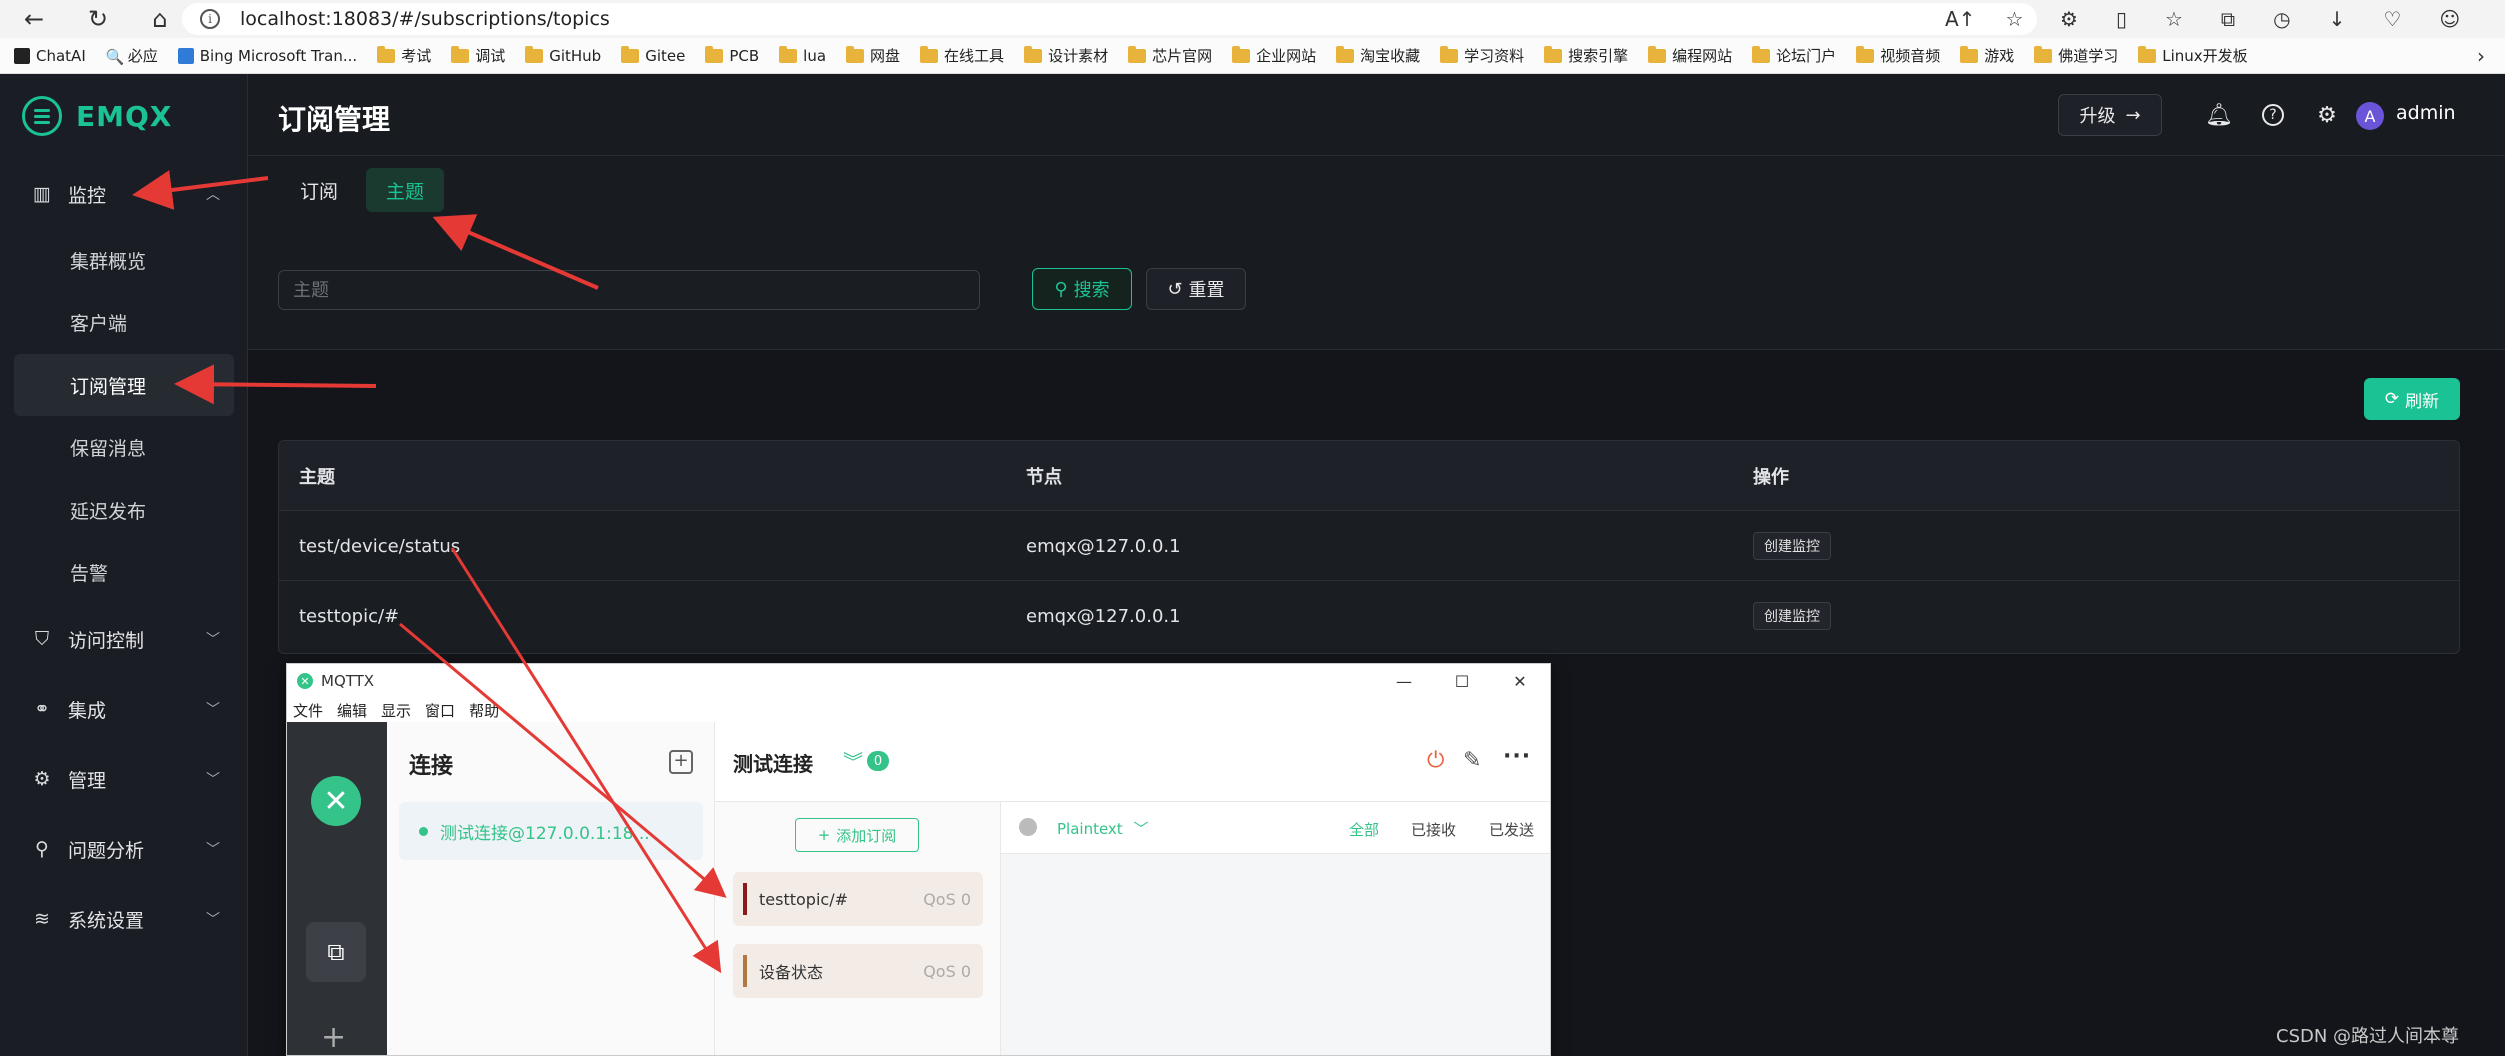  What do you see at coordinates (2370, 116) in the screenshot?
I see `avatar: A` at bounding box center [2370, 116].